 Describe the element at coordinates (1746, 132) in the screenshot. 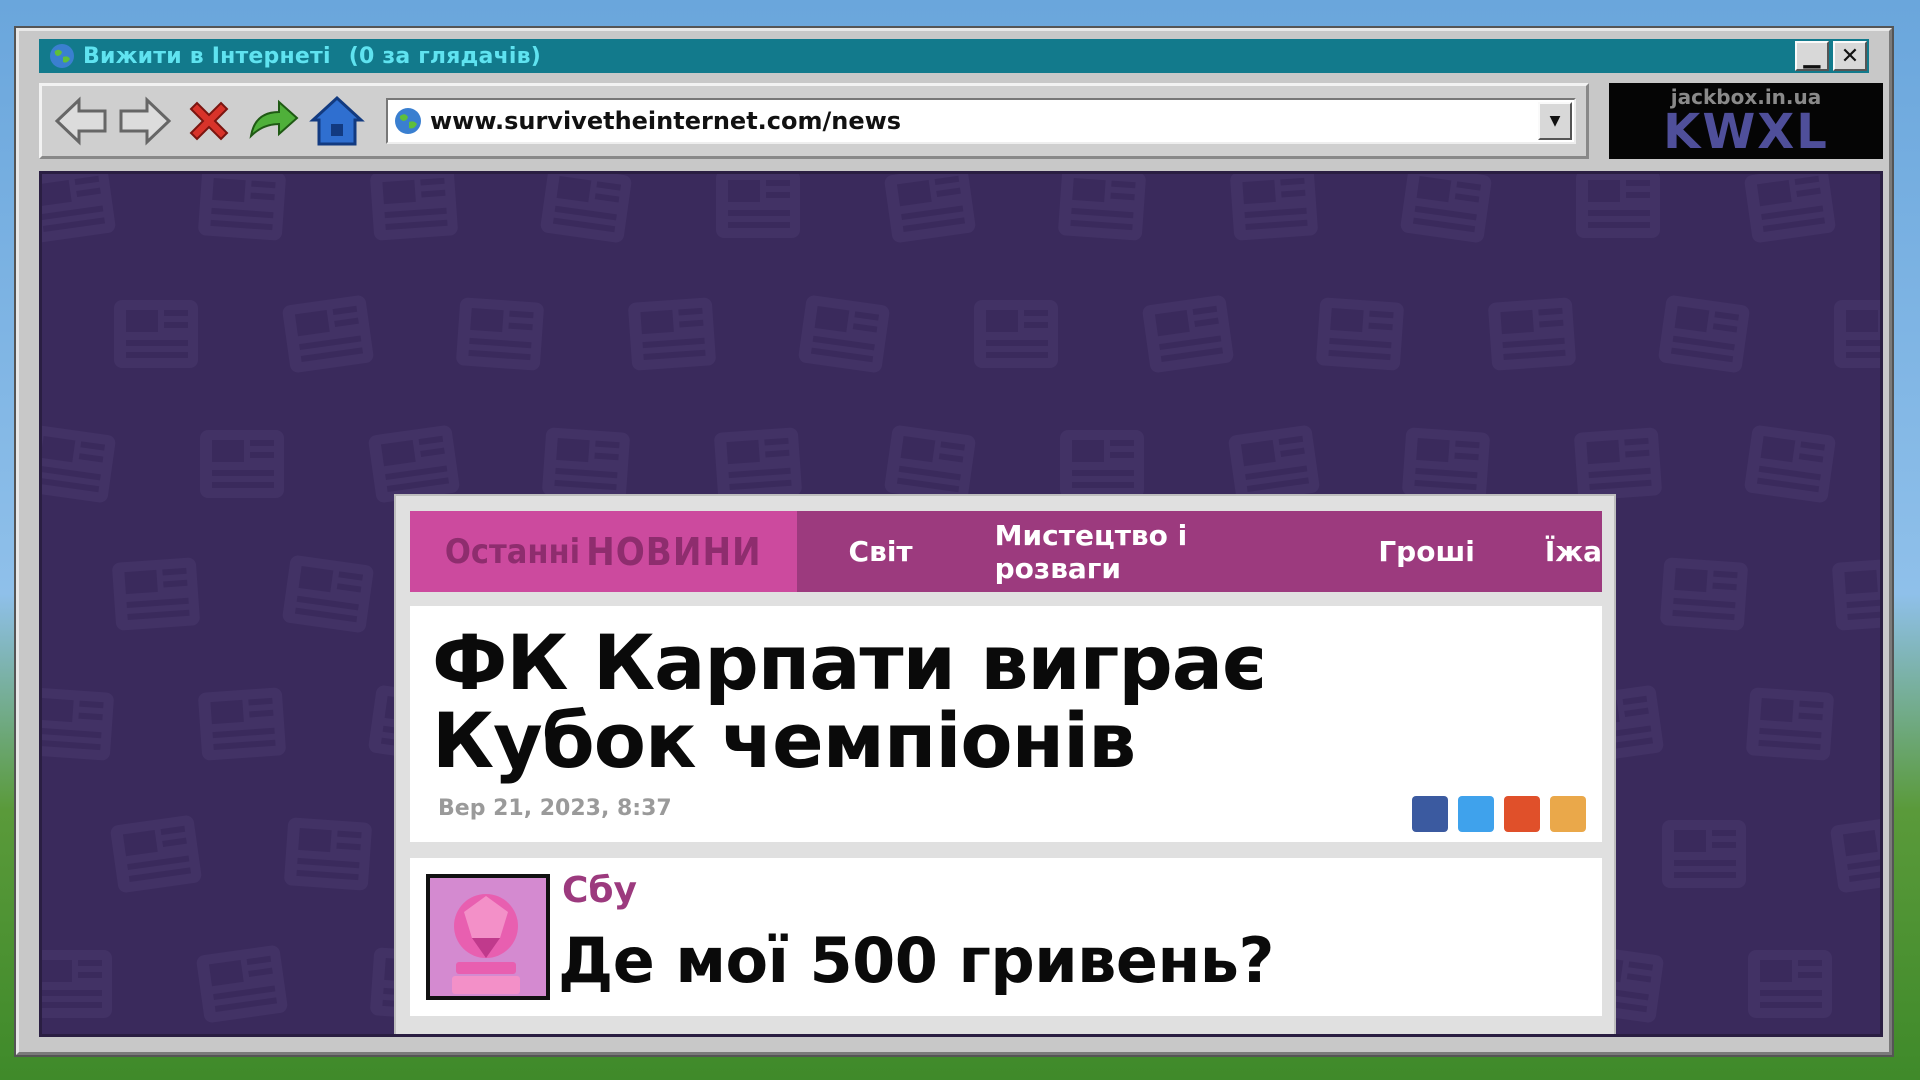

I see `room-code: KWXL` at that location.